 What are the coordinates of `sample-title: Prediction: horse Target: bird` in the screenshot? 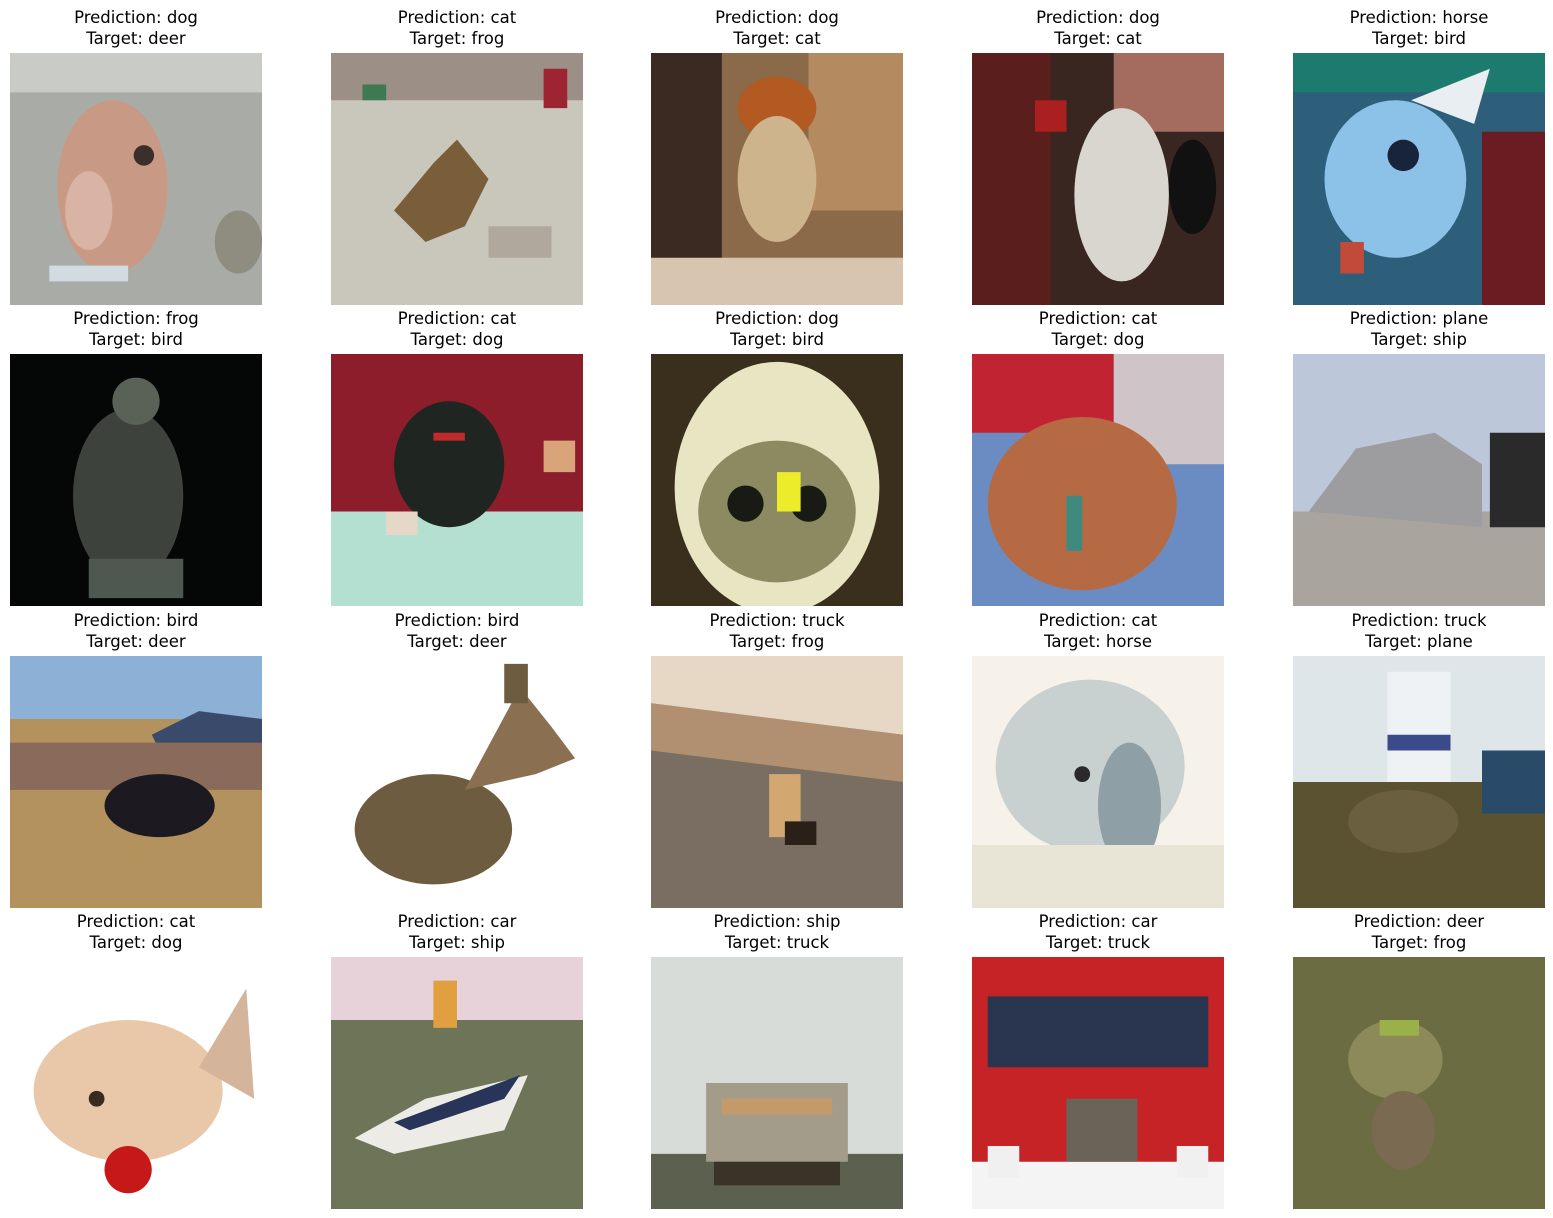 It's located at (1403, 28).